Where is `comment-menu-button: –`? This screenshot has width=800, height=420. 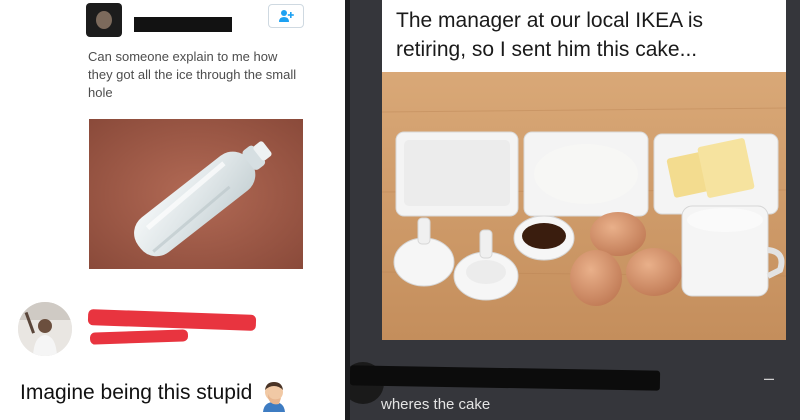
comment-menu-button: – is located at coordinates (769, 378).